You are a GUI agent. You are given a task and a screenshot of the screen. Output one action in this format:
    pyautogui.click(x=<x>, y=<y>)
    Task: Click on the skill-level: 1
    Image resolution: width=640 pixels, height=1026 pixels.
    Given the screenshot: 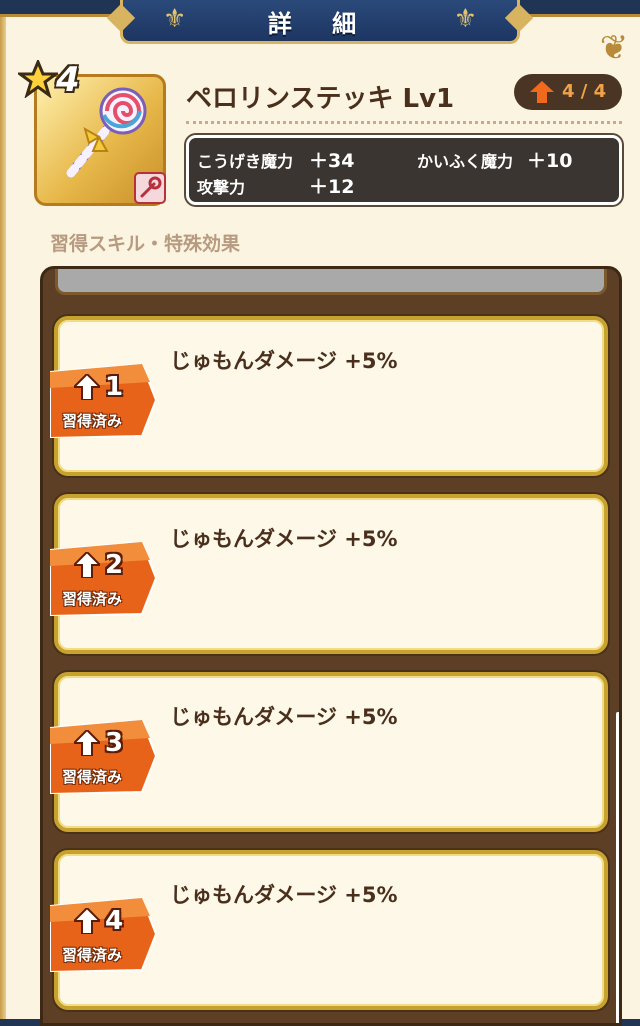 What is the action you would take?
    pyautogui.click(x=114, y=387)
    